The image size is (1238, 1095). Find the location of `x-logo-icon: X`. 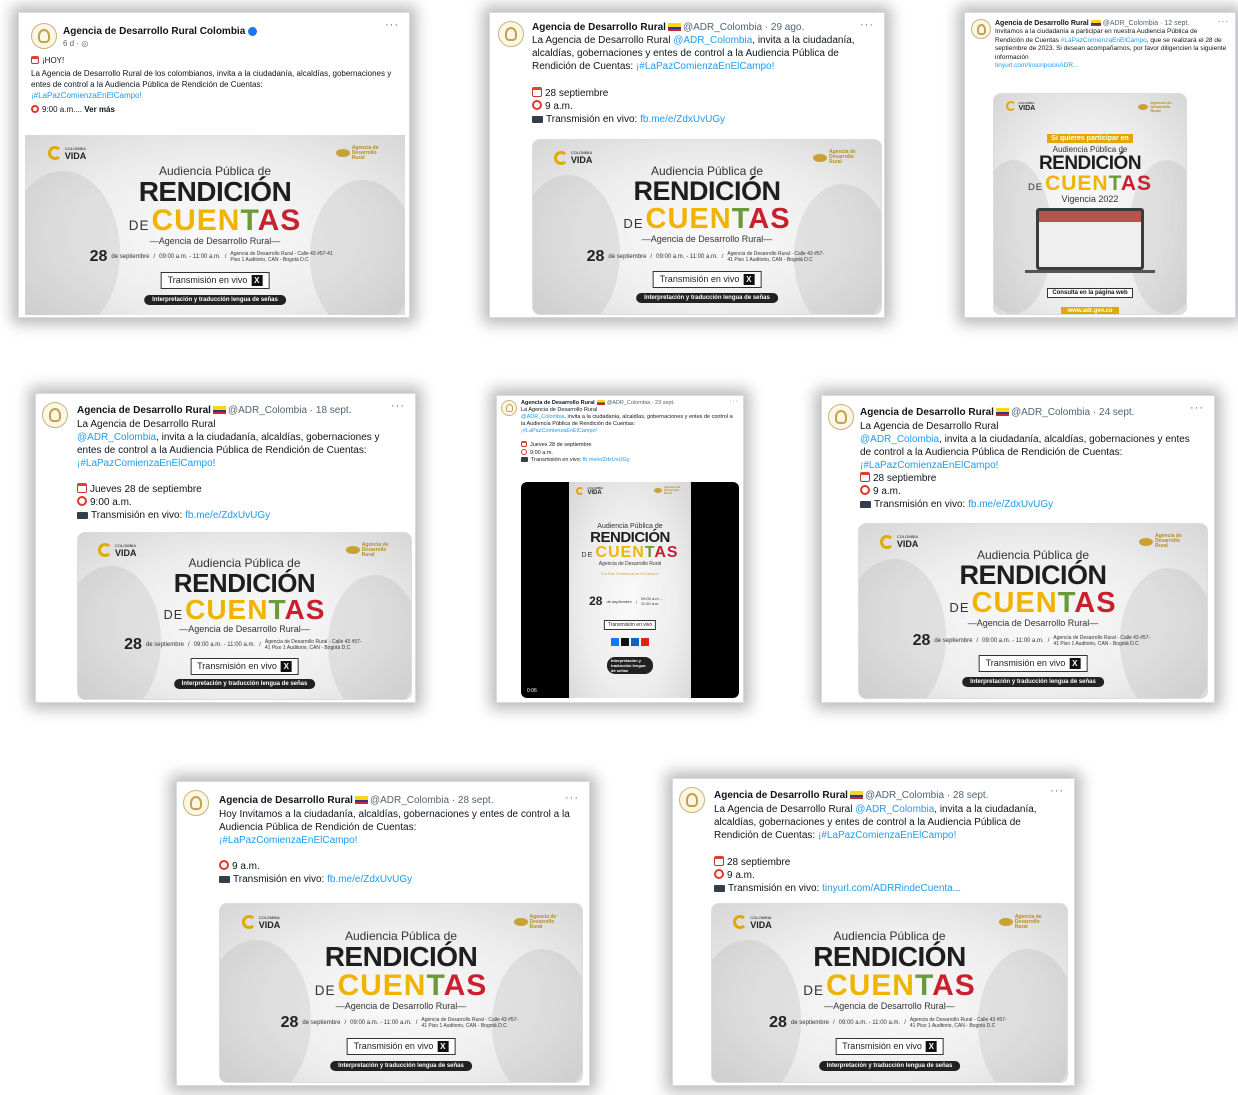

x-logo-icon: X is located at coordinates (286, 666).